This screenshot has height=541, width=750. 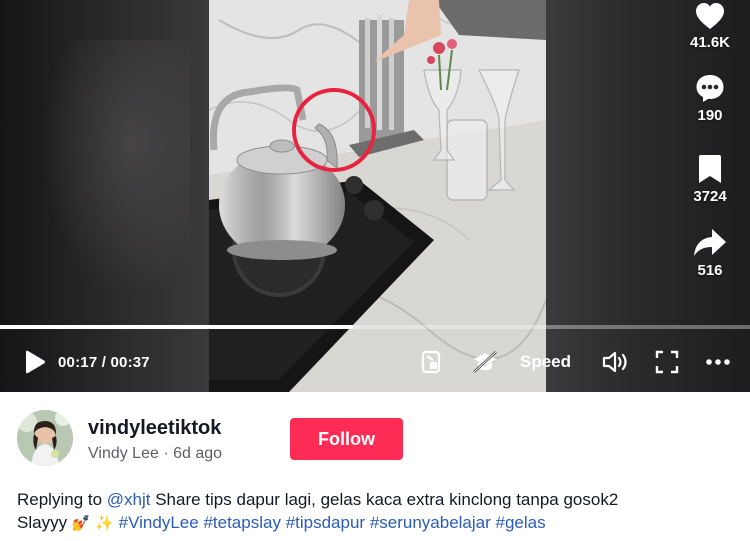 What do you see at coordinates (521, 522) in the screenshot?
I see `hashtag-link: #gelas` at bounding box center [521, 522].